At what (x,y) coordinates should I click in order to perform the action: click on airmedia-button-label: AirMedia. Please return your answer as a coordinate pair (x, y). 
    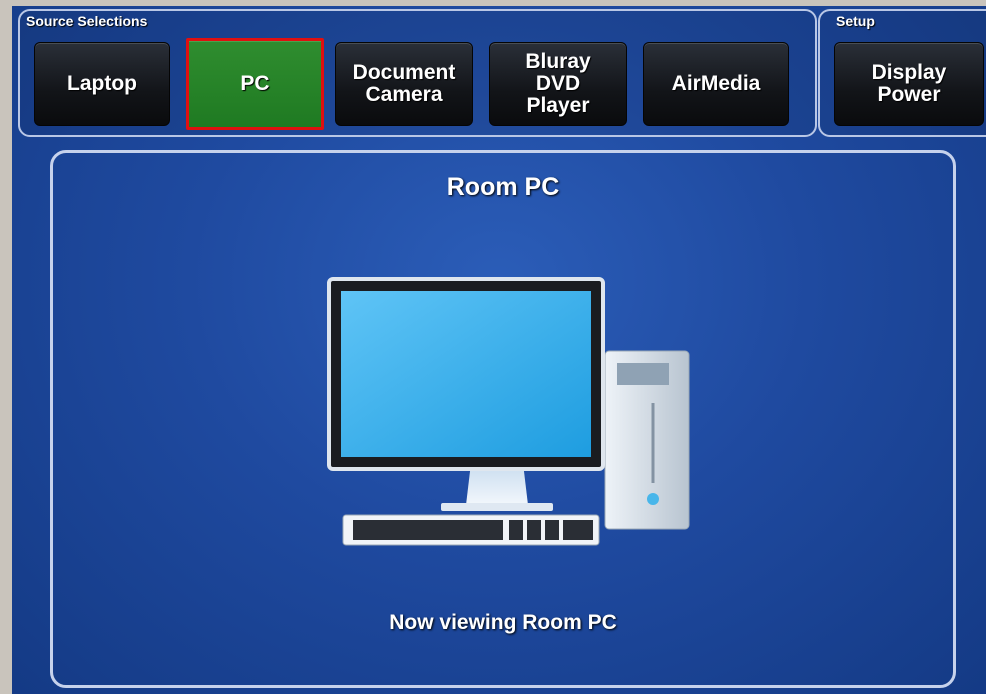
    Looking at the image, I should click on (716, 83).